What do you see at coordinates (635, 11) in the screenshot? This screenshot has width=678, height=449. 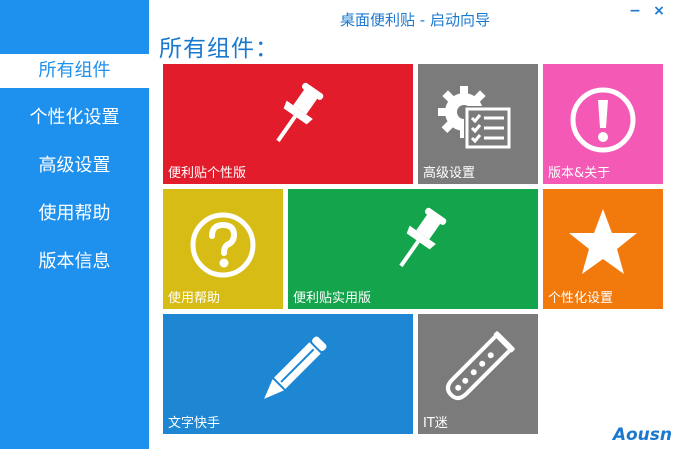 I see `minimize-button: −` at bounding box center [635, 11].